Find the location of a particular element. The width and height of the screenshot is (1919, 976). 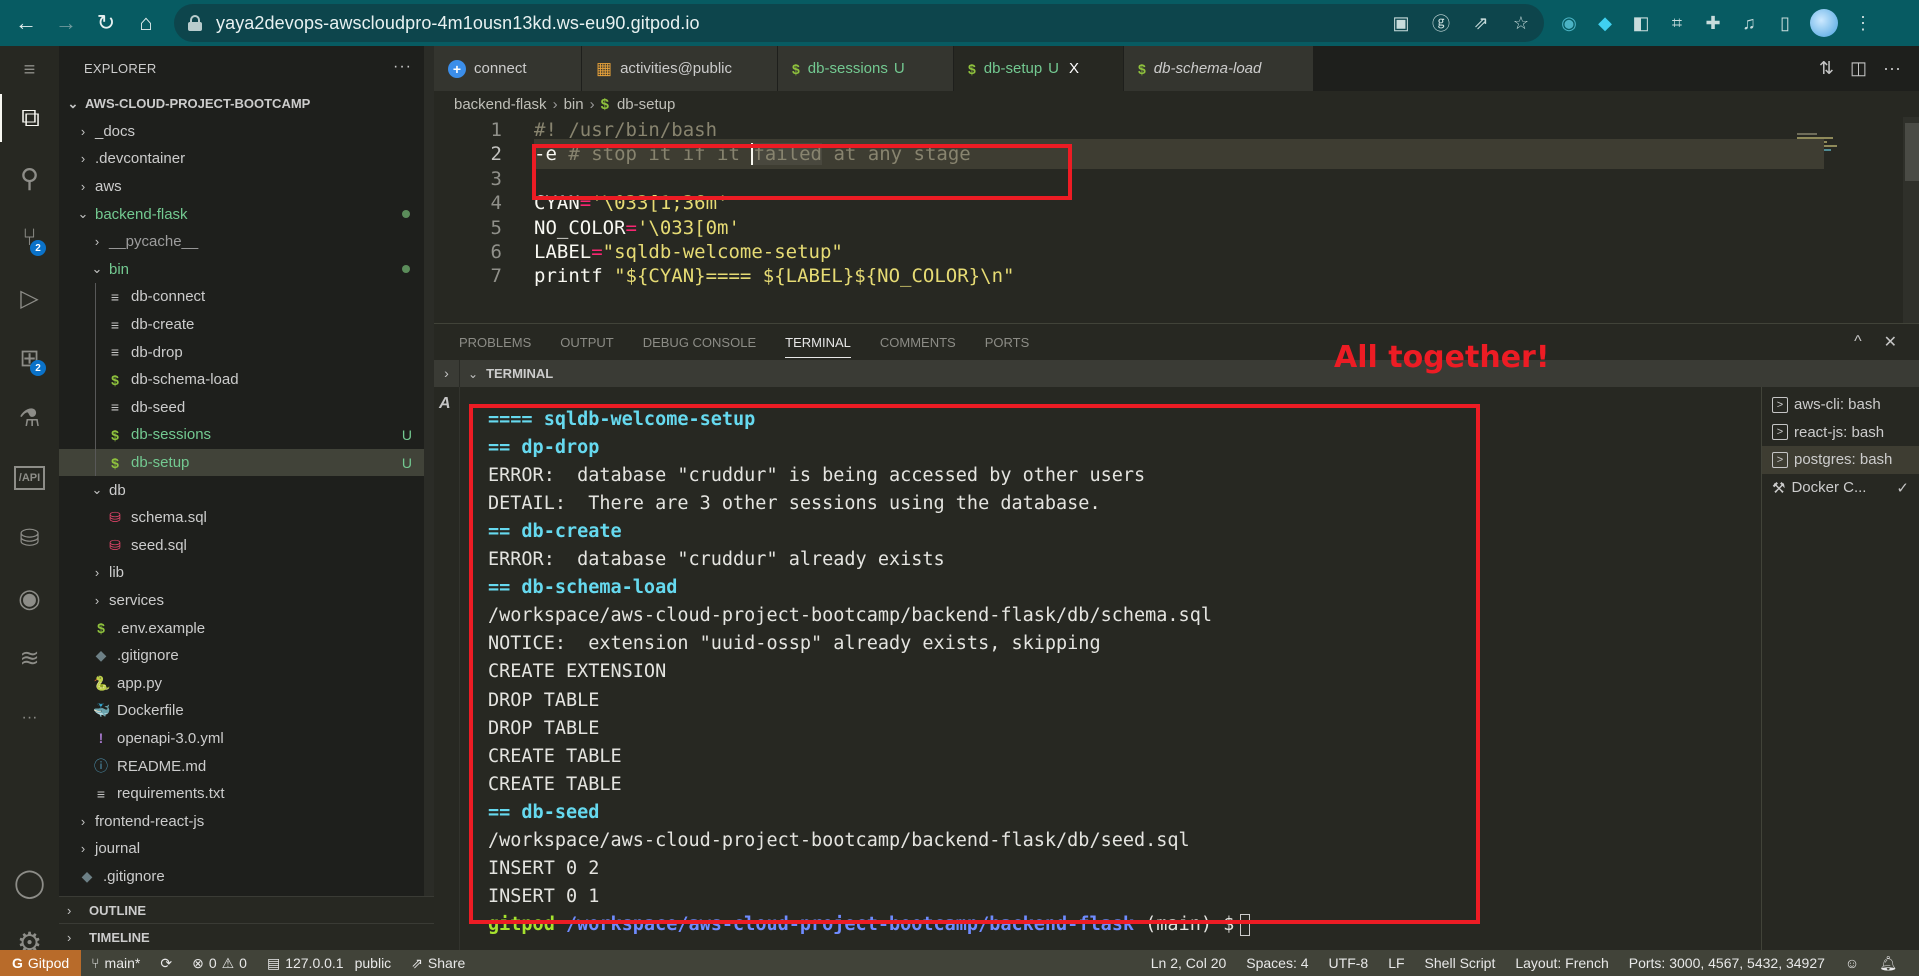

tree-folder: ⌄ db is located at coordinates (246, 490).